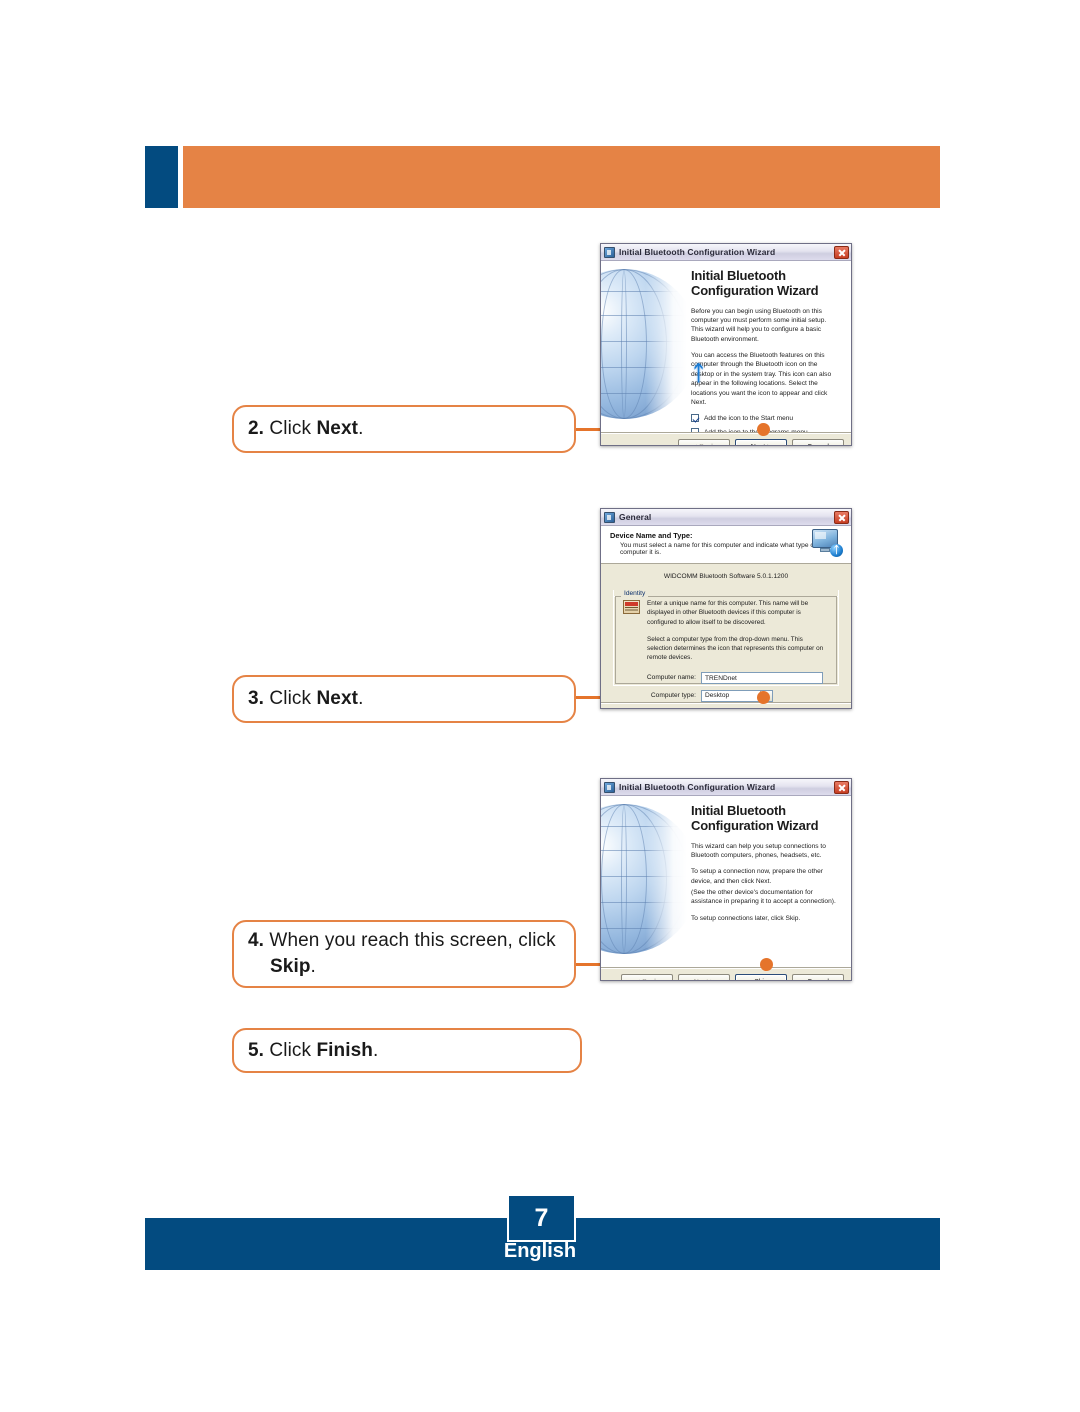 The width and height of the screenshot is (1080, 1412). What do you see at coordinates (631, 607) in the screenshot?
I see `identity-card-icon` at bounding box center [631, 607].